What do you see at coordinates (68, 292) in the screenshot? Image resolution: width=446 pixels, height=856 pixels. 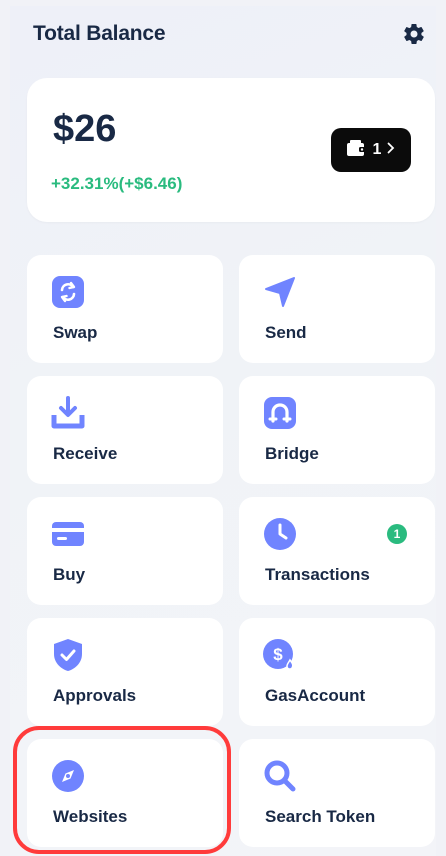 I see `swap-icon` at bounding box center [68, 292].